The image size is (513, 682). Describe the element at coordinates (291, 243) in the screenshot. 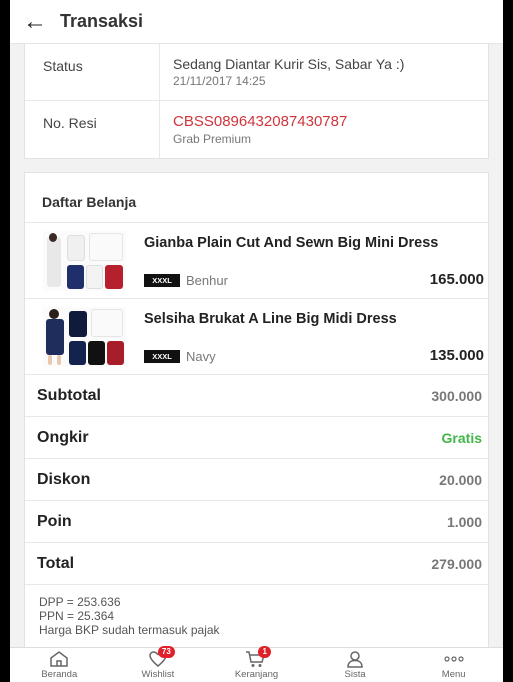

I see `product-name: Gianba Plain Cut And Sewn Big Mini Dress` at that location.